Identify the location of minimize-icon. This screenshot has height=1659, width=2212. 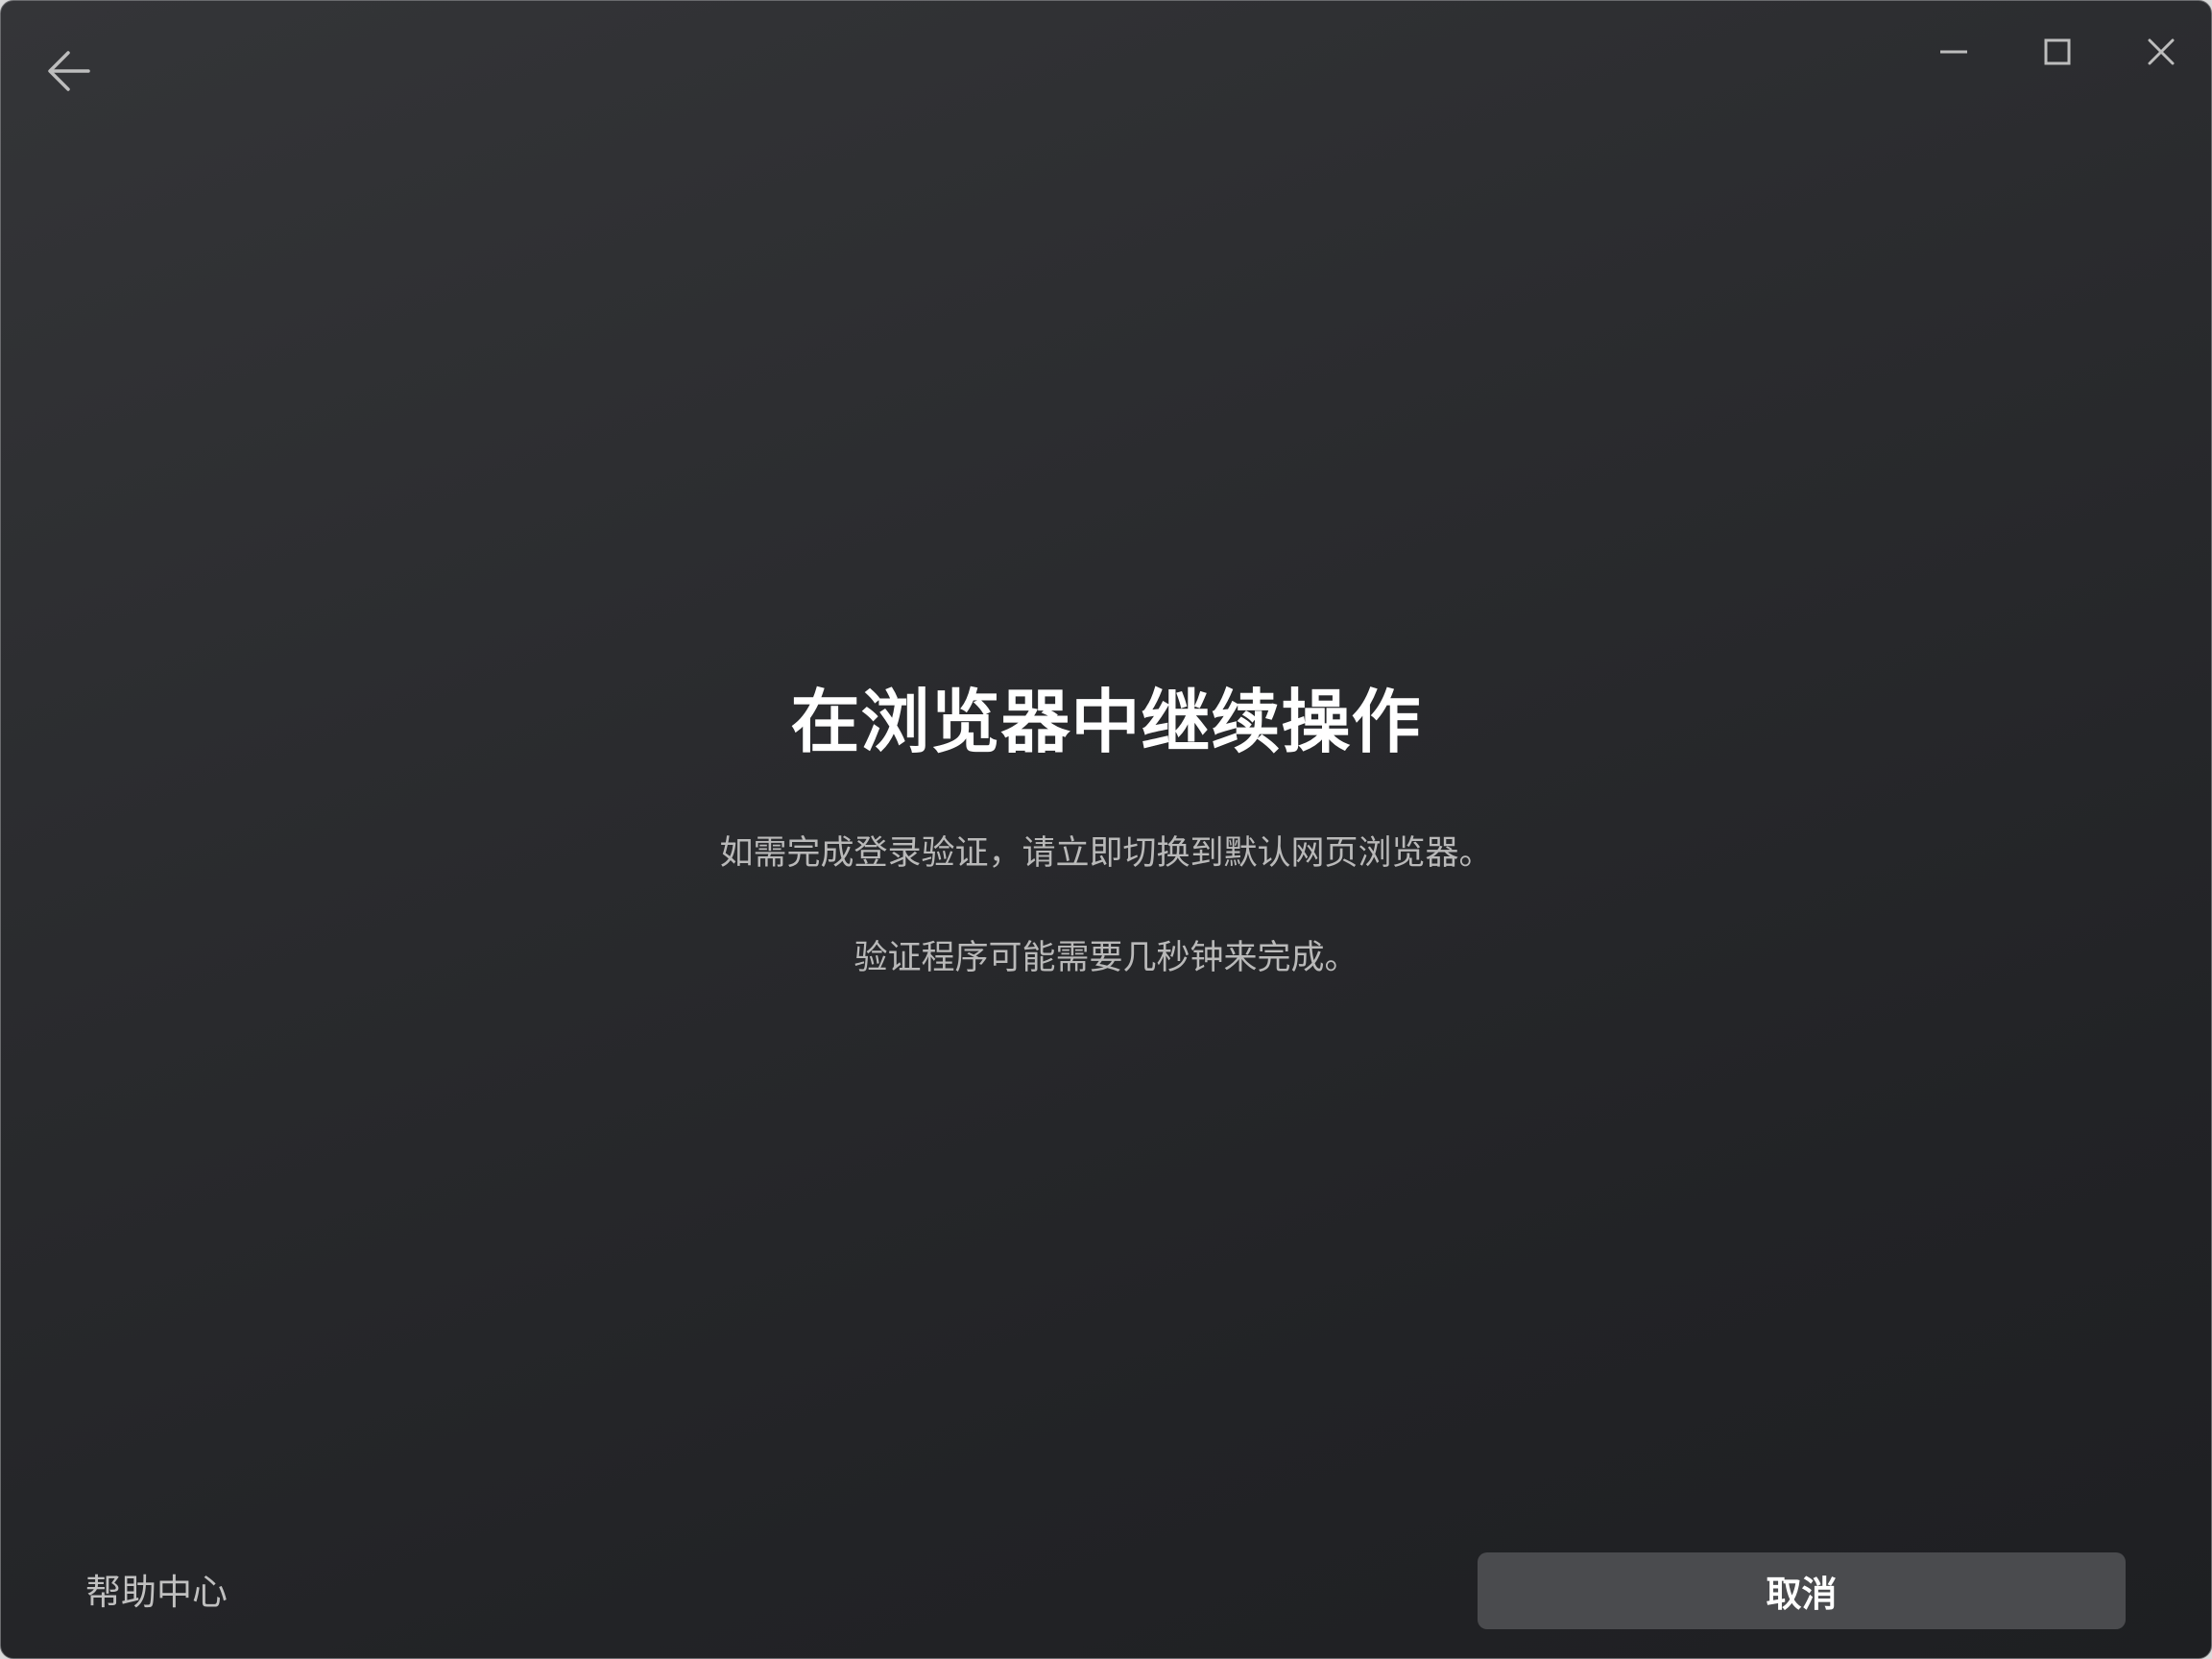
(1954, 52).